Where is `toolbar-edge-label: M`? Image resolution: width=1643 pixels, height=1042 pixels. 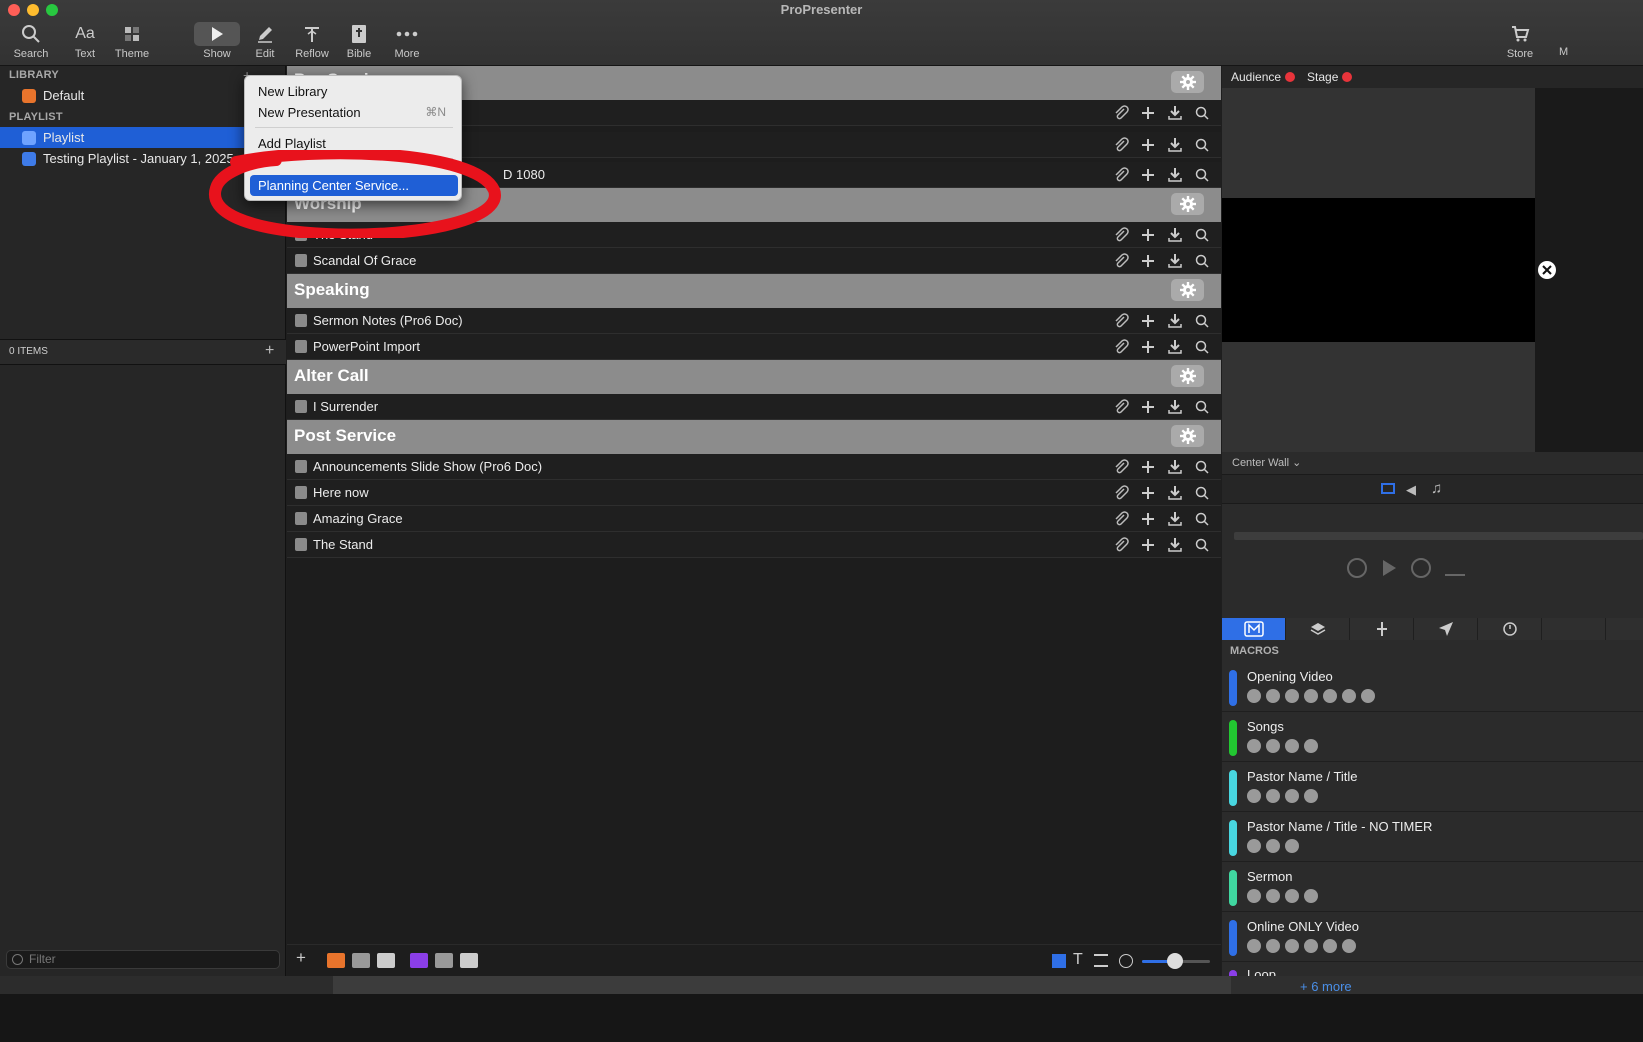 toolbar-edge-label: M is located at coordinates (1563, 52).